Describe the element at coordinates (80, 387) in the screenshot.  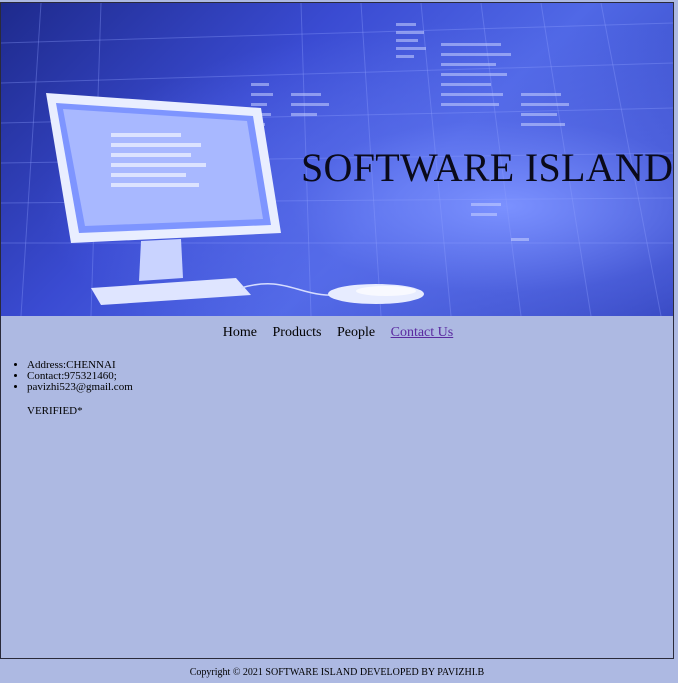
I see `contact-email: pavizhi523@gmail.com` at that location.